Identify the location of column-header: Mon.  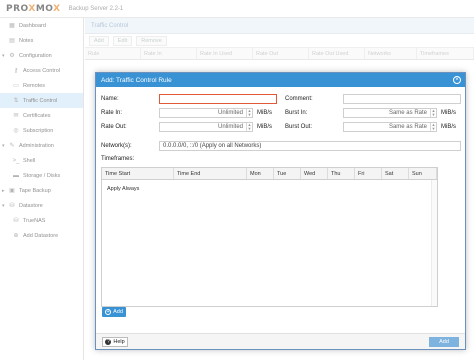
(260, 173).